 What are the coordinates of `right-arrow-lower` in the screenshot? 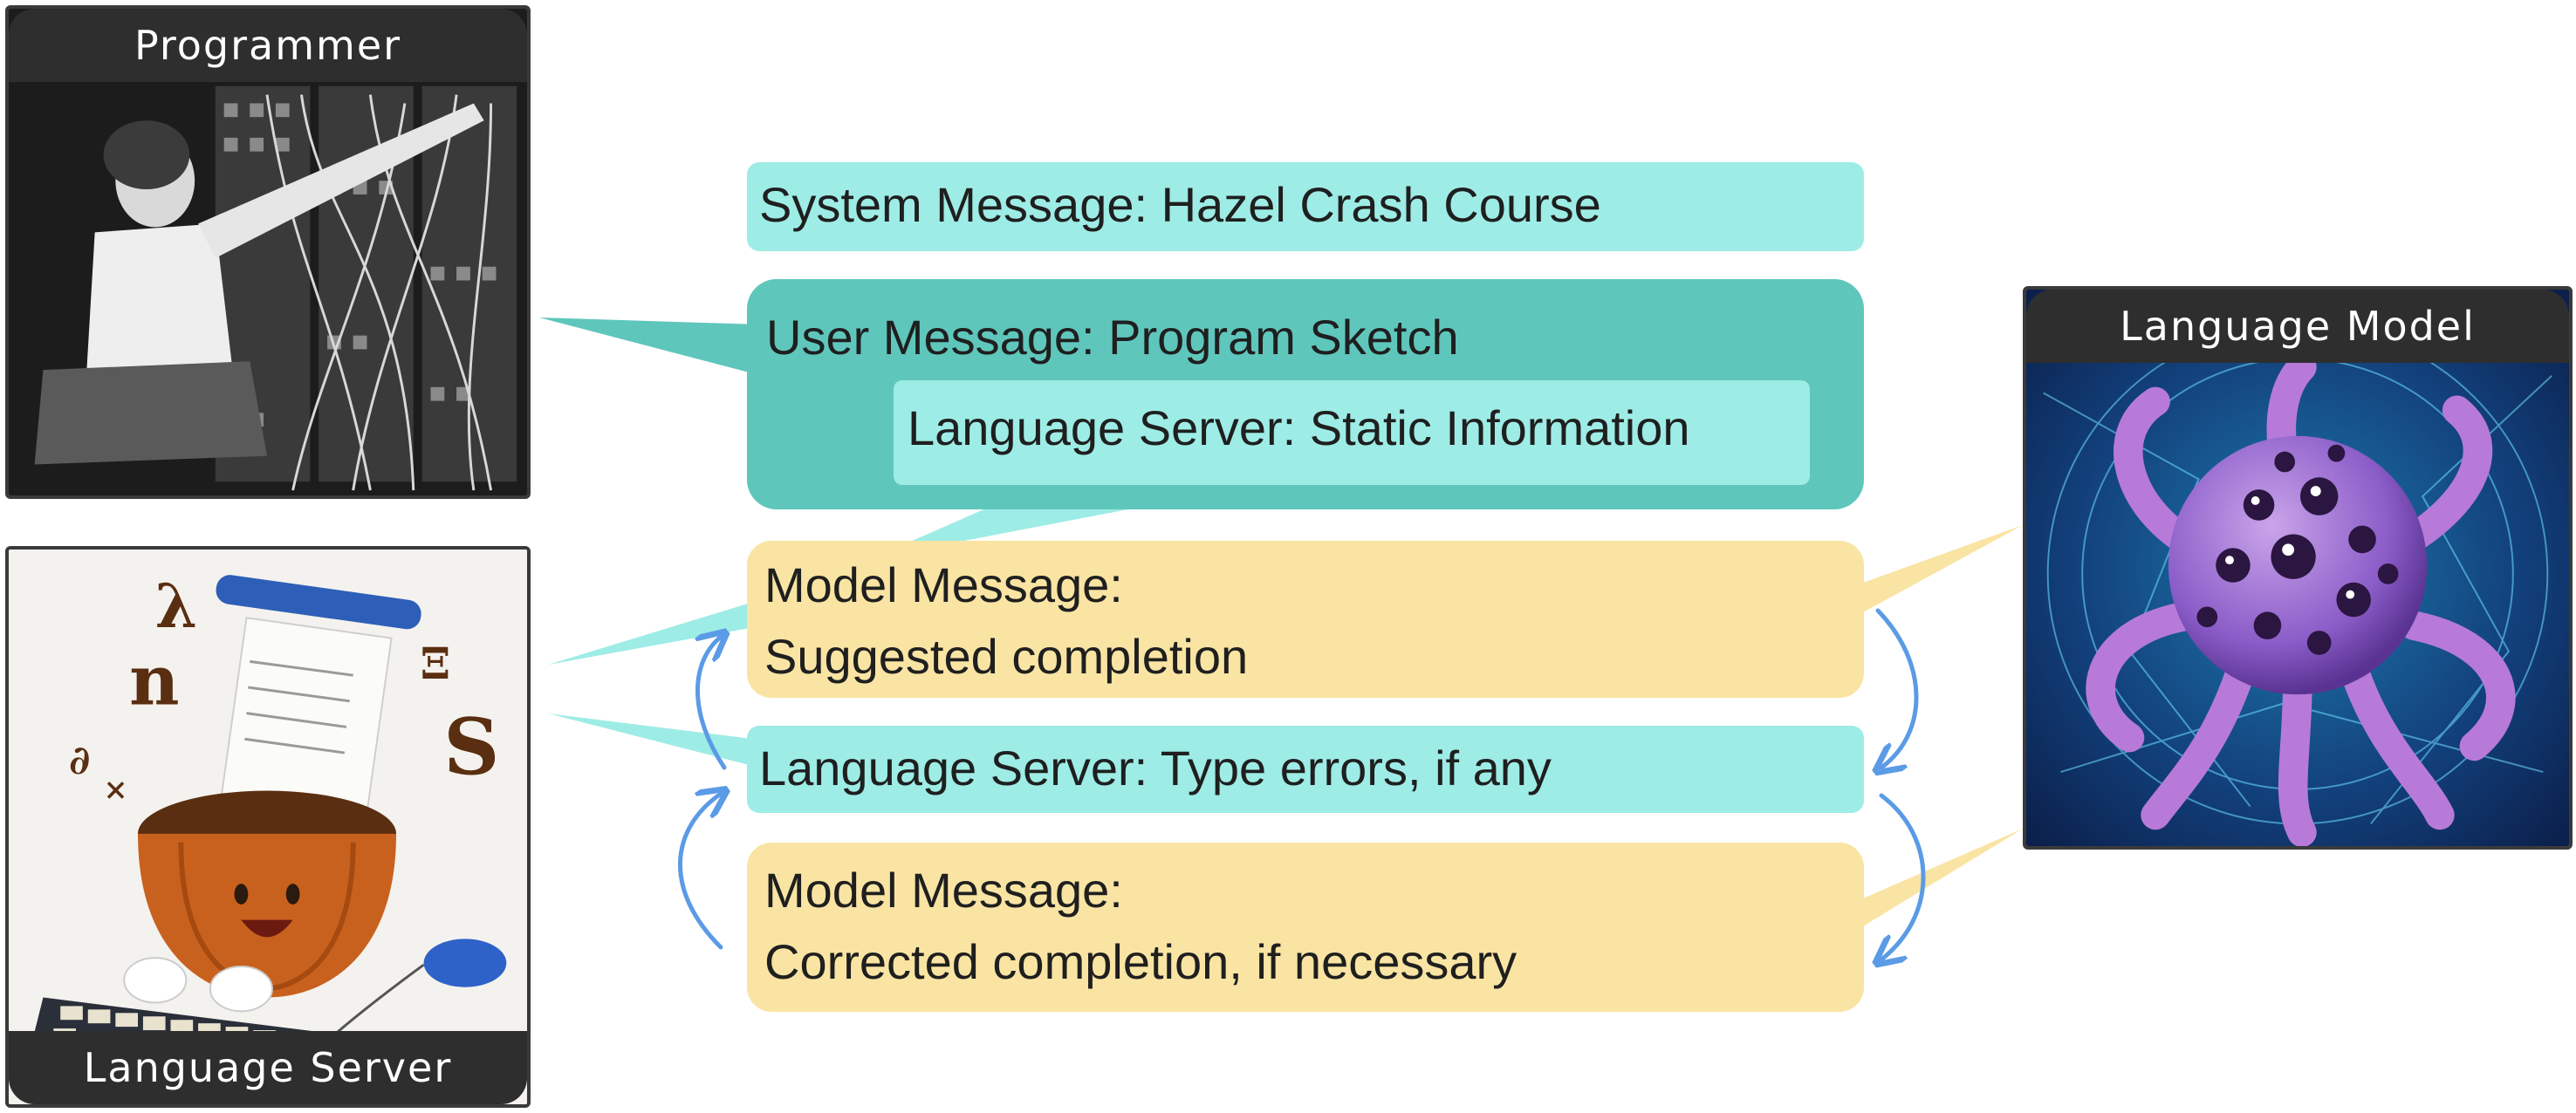 It's located at (1904, 876).